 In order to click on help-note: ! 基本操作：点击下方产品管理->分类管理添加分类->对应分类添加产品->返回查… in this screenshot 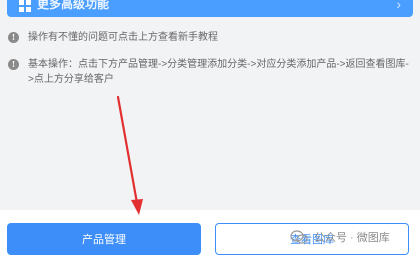, I will do `click(210, 72)`.